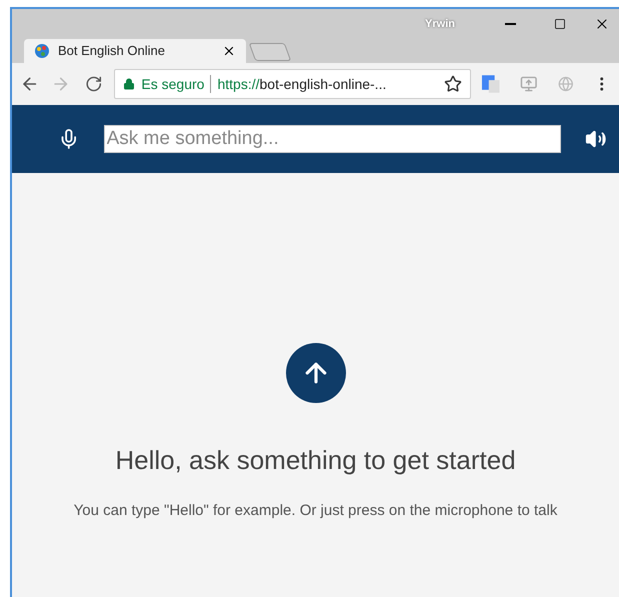  I want to click on browser-tab: Bot English Online, so click(135, 51).